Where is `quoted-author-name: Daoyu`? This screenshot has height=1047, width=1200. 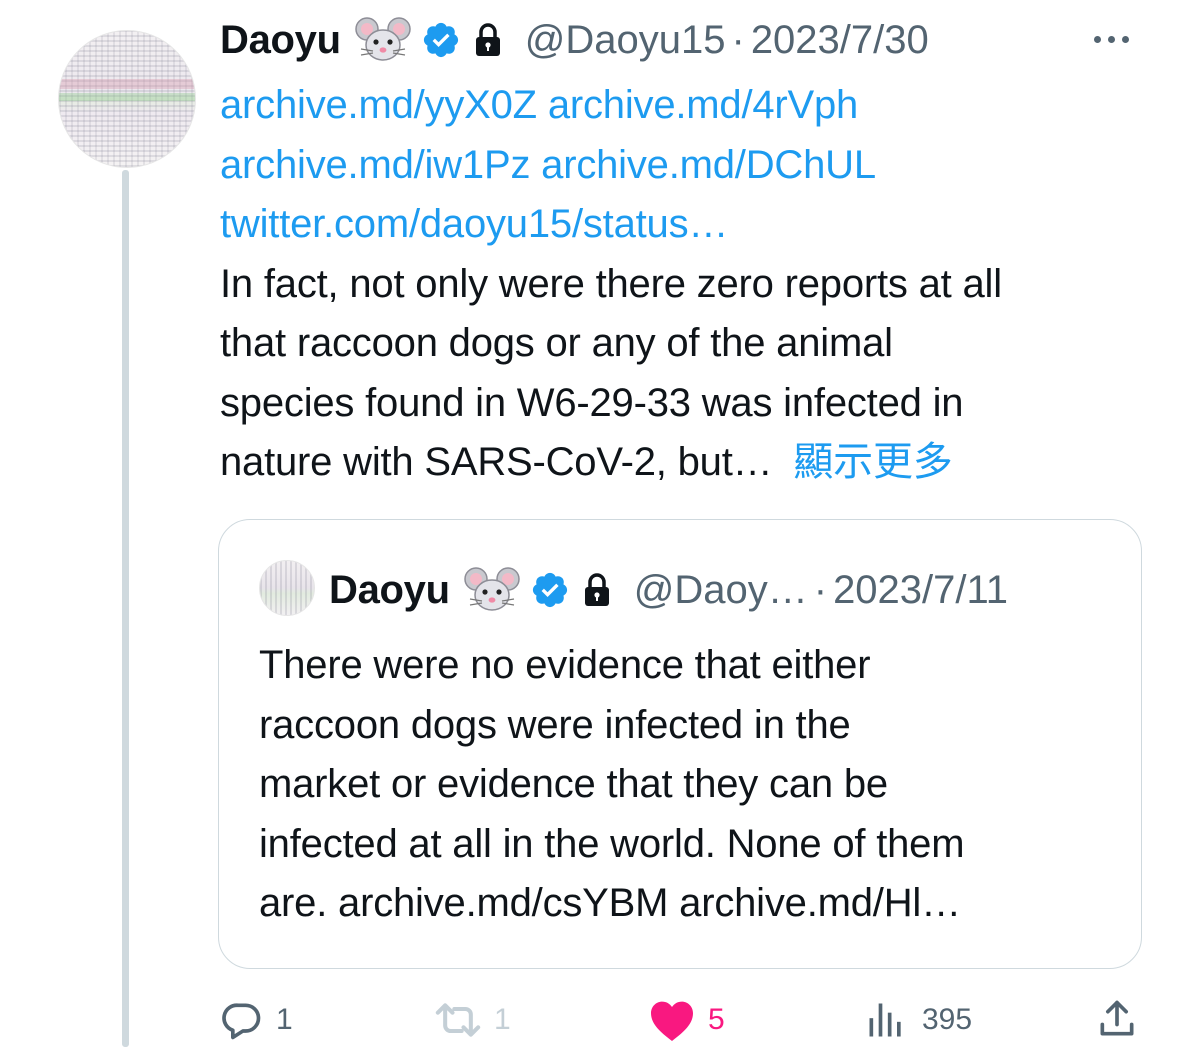
quoted-author-name: Daoyu is located at coordinates (389, 589).